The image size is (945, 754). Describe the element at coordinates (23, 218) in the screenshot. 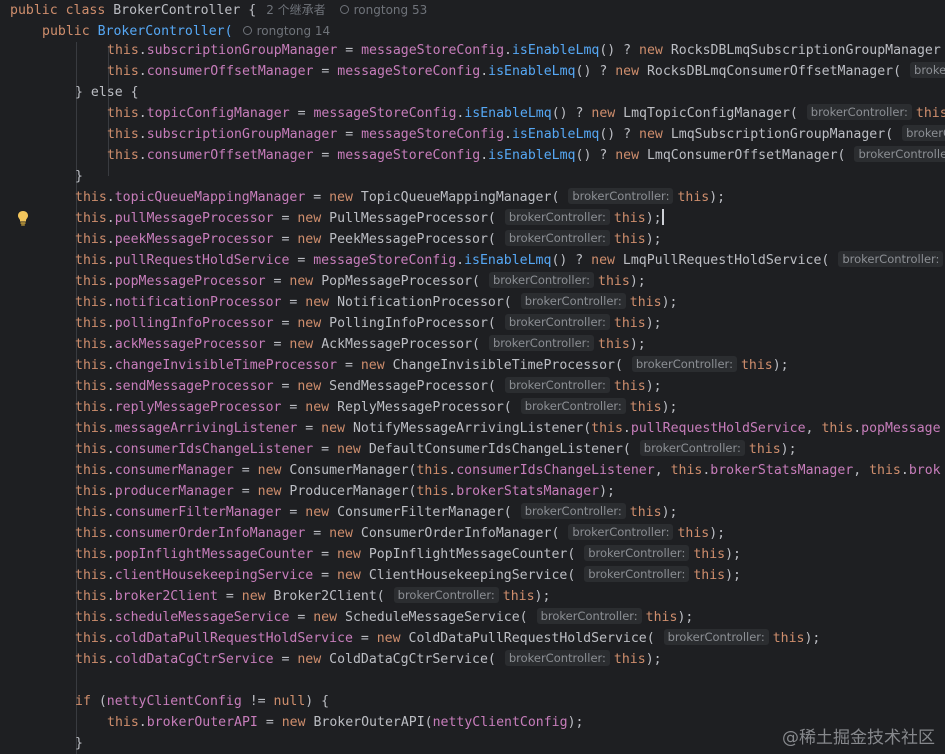

I see `lightbulb-icon` at that location.